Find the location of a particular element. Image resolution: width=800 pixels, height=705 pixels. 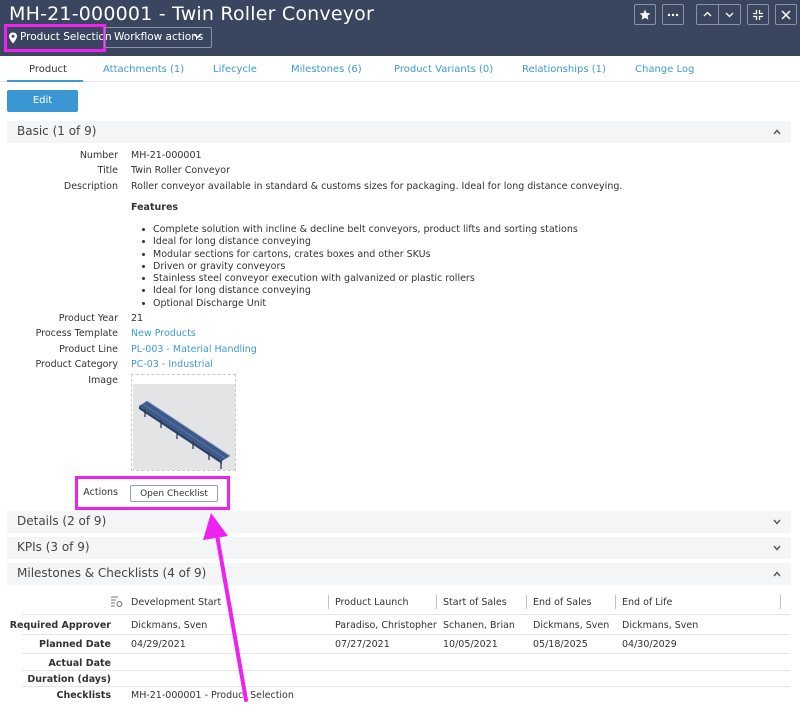

product-image is located at coordinates (183, 422).